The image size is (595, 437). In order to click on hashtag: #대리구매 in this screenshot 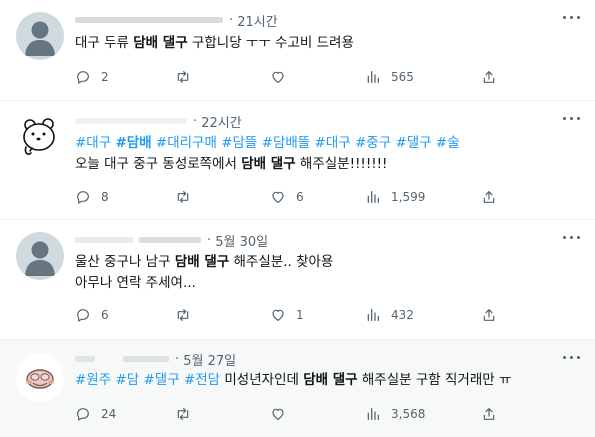, I will do `click(186, 143)`.